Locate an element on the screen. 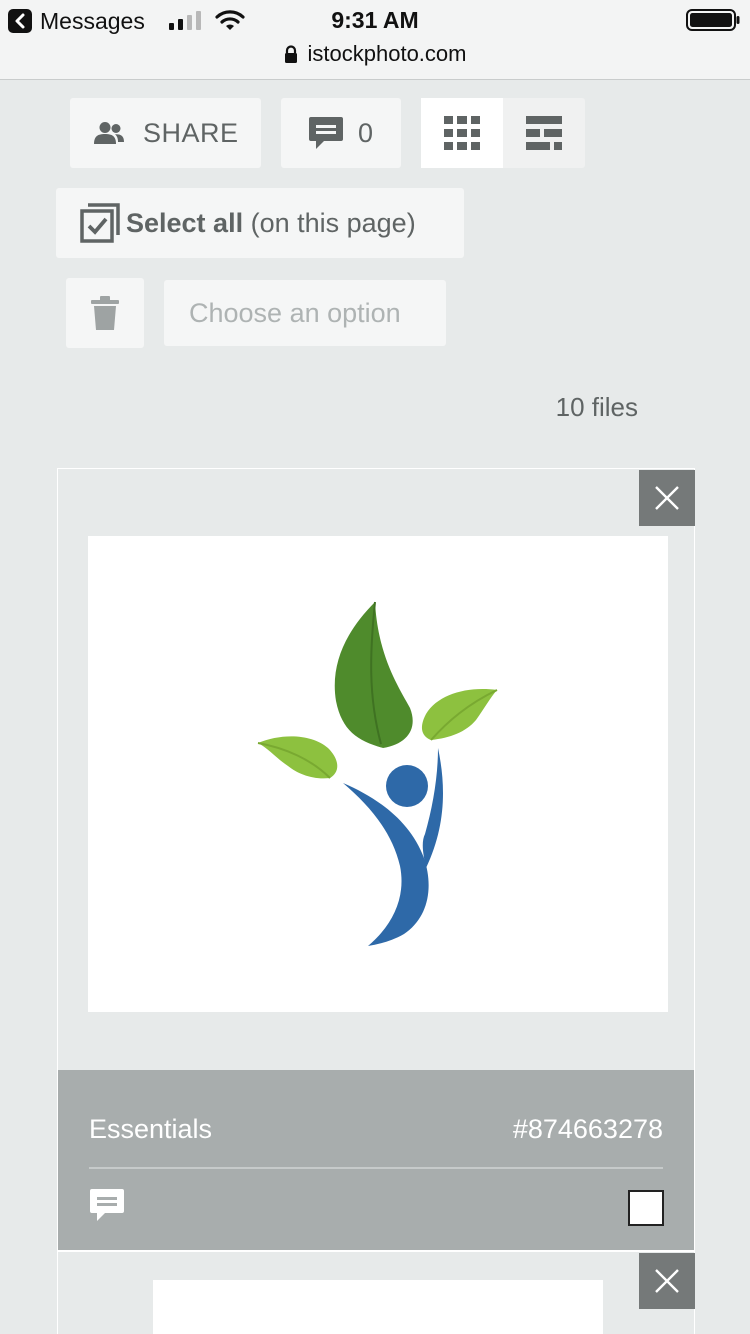 This screenshot has width=750, height=1334. lock-icon is located at coordinates (290, 54).